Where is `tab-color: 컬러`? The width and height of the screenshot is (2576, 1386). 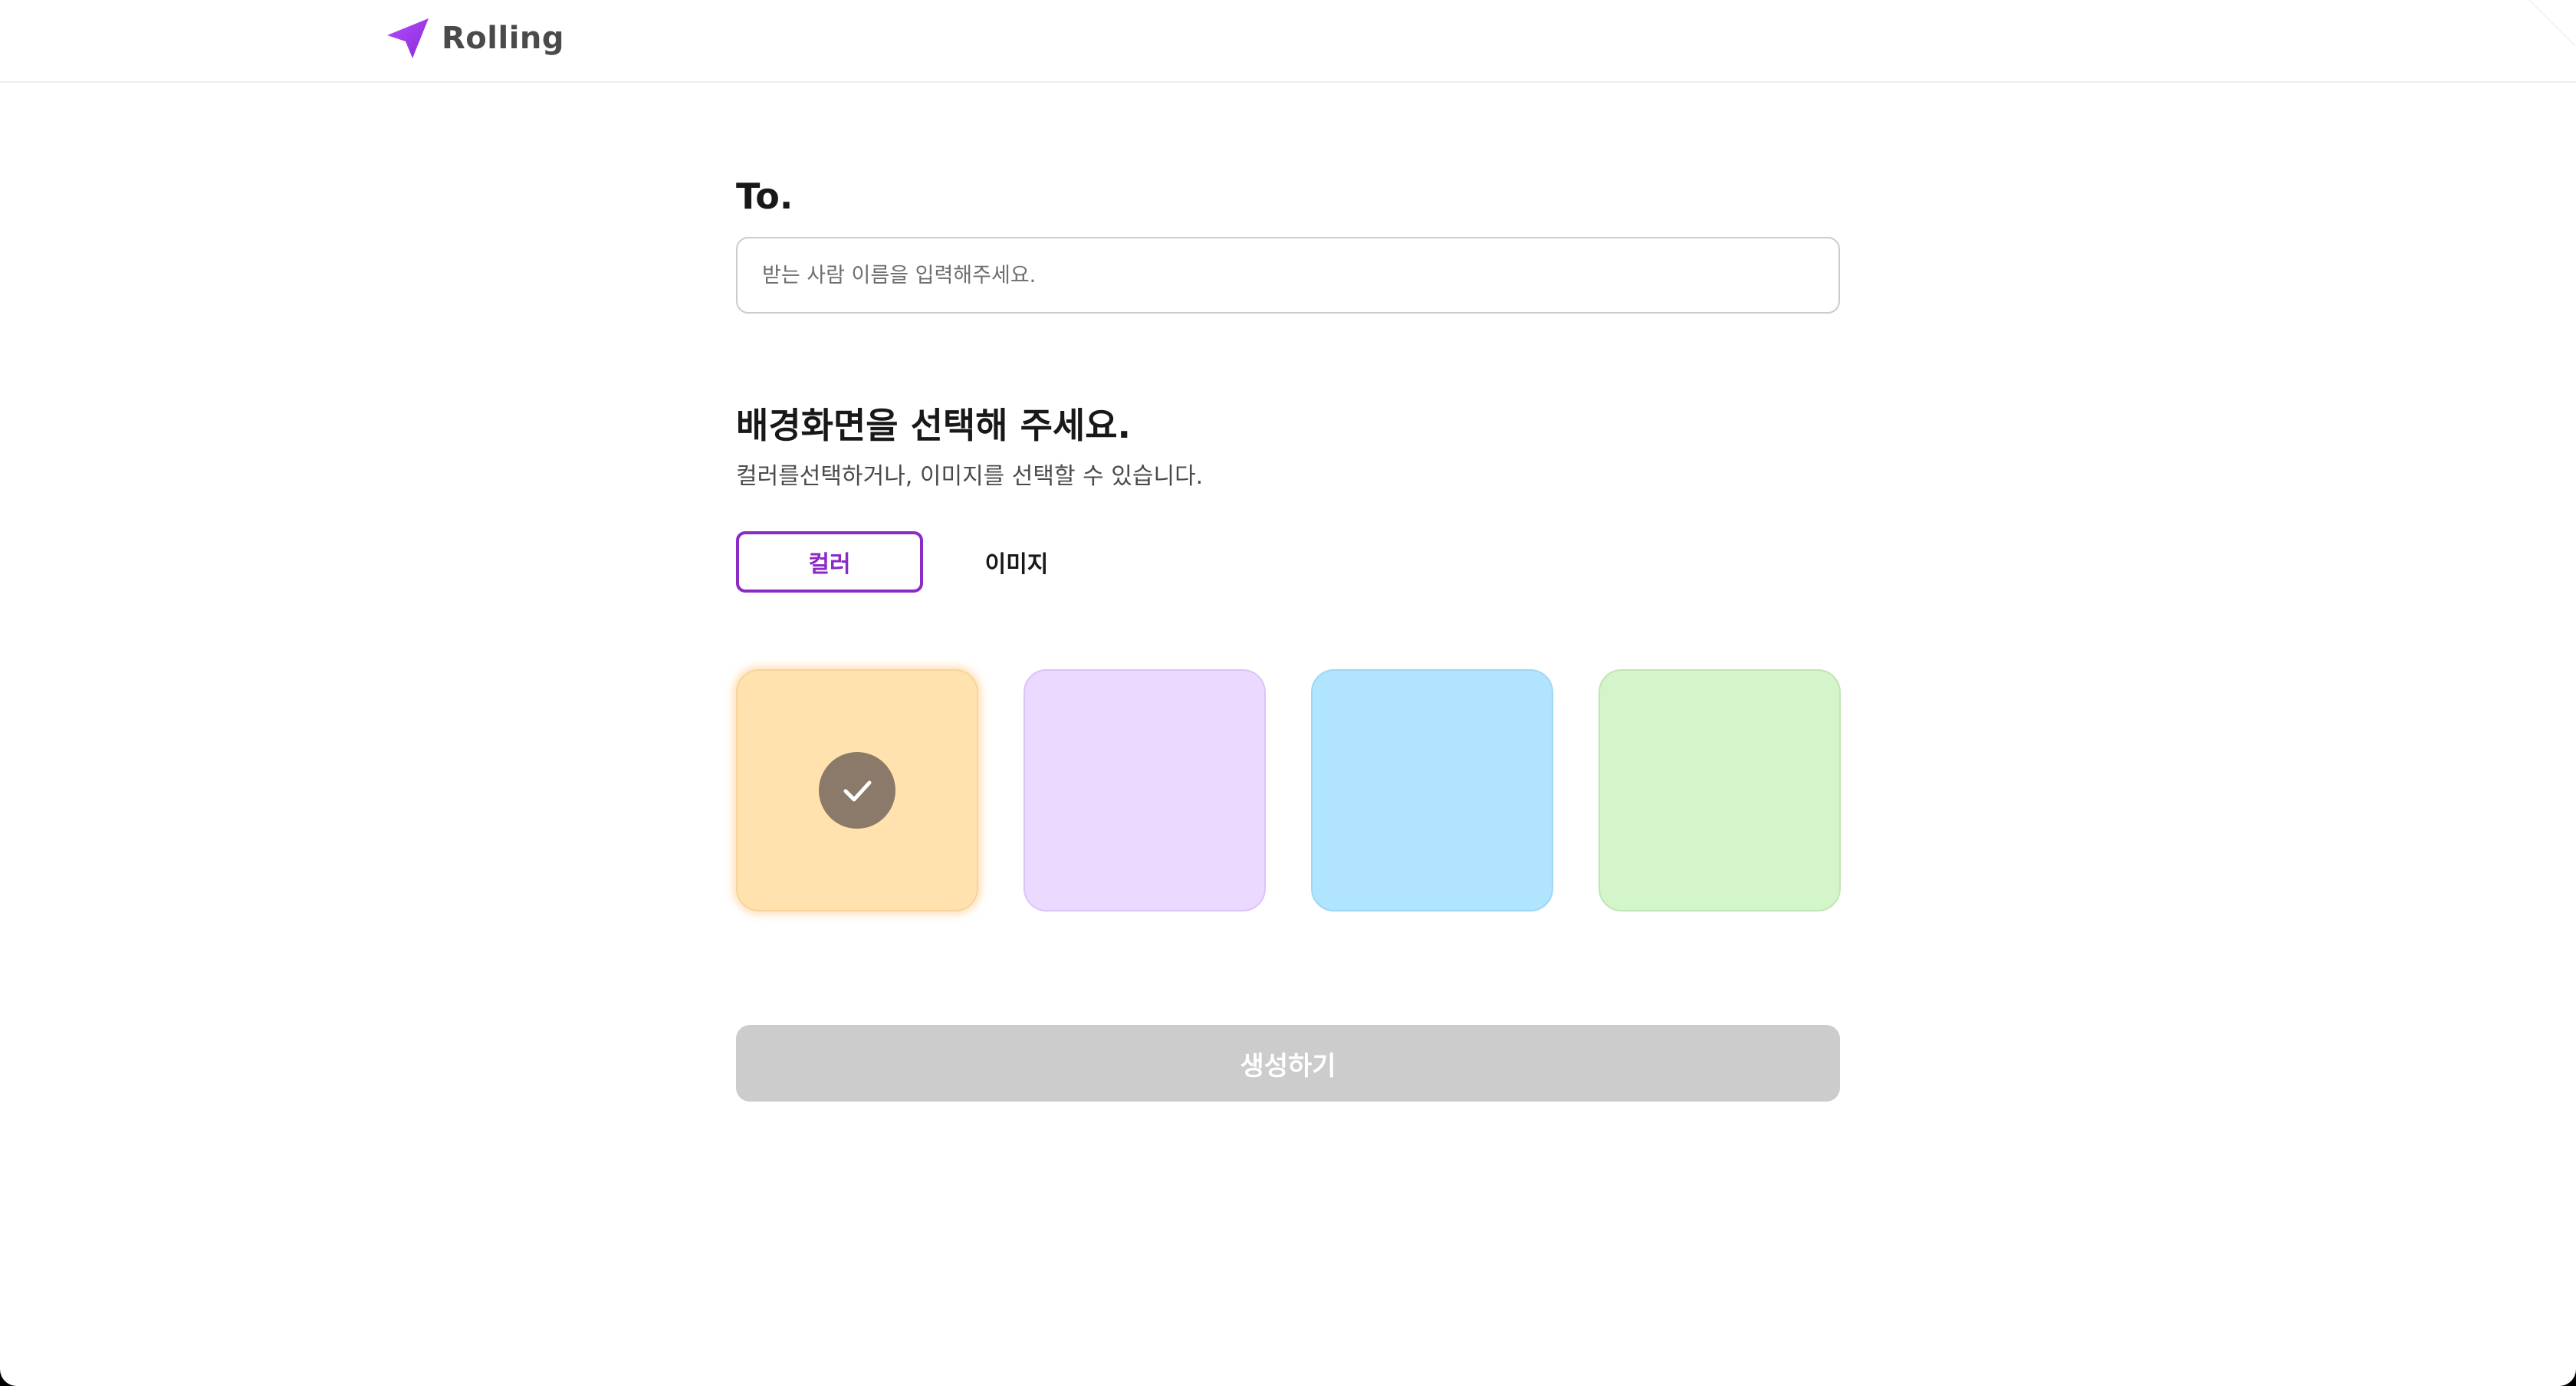
tab-color: 컬러 is located at coordinates (830, 562).